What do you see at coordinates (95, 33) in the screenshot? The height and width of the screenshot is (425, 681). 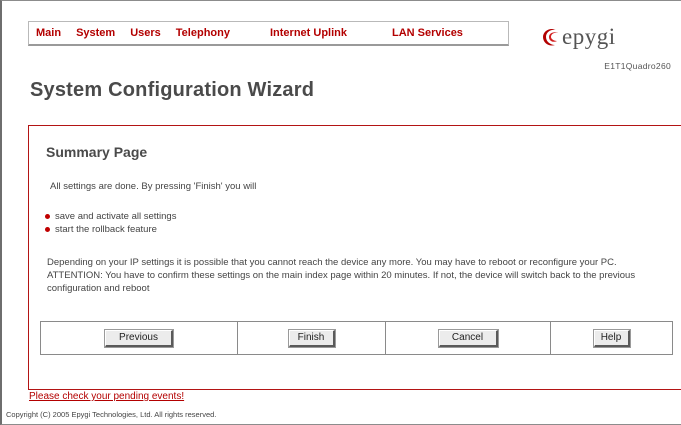 I see `nav-system: System` at bounding box center [95, 33].